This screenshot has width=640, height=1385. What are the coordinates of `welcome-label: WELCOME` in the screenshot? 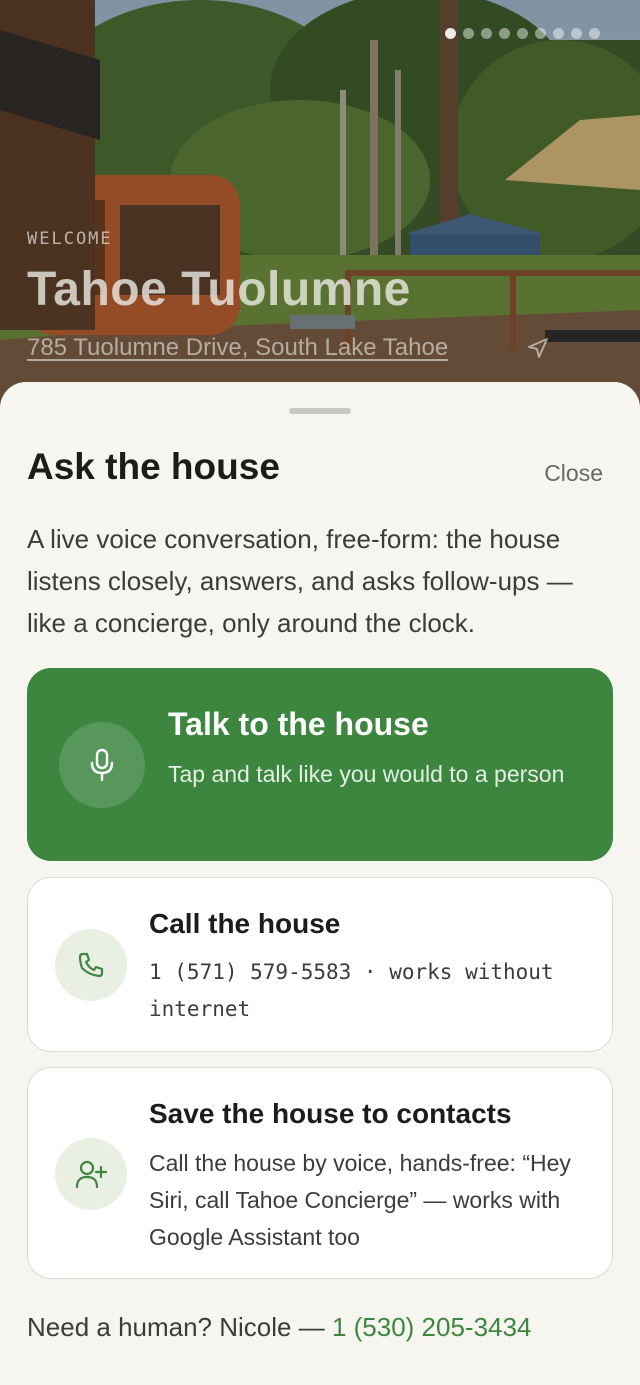 It's located at (70, 239).